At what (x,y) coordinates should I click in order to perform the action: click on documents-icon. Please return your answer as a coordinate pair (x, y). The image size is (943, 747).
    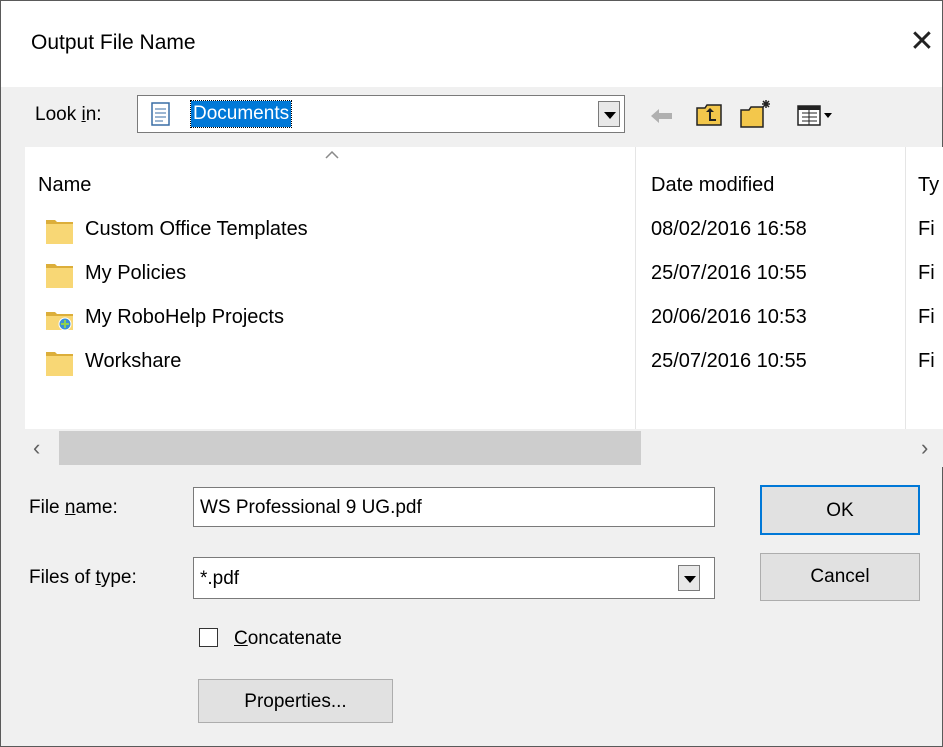
    Looking at the image, I should click on (160, 114).